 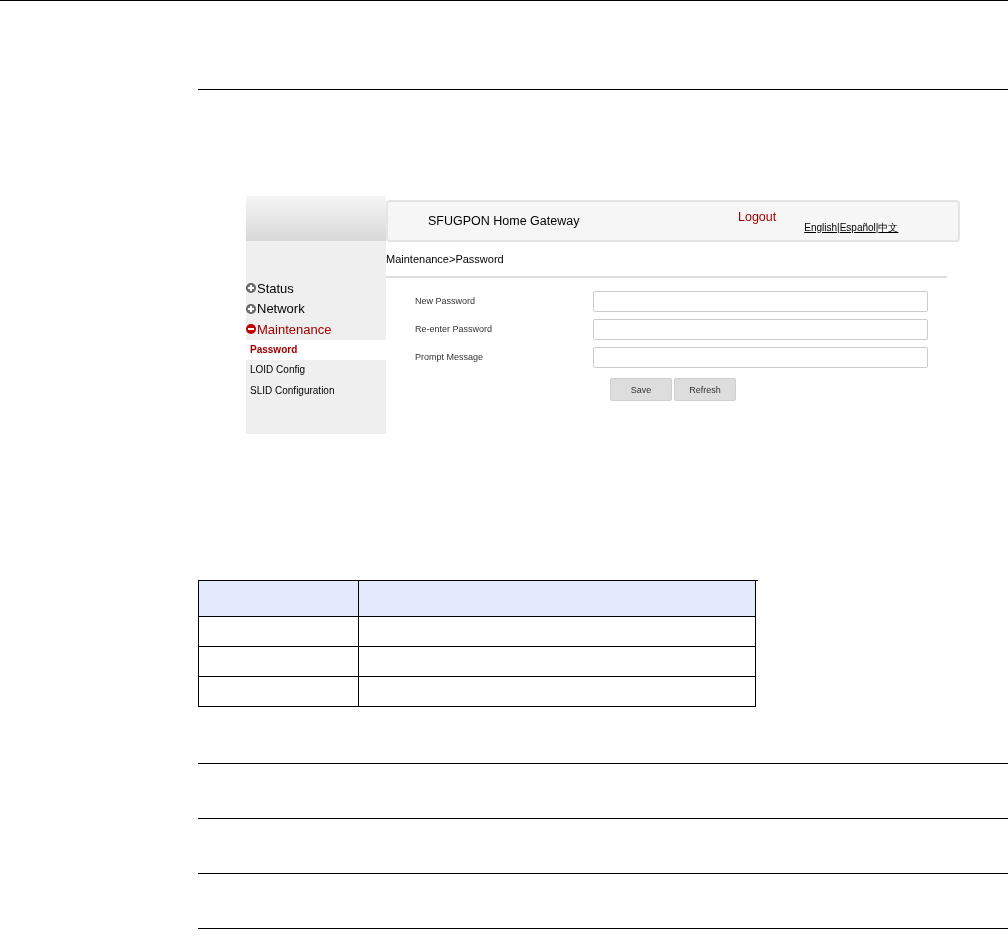 What do you see at coordinates (275, 288) in the screenshot?
I see `menu-item: Status` at bounding box center [275, 288].